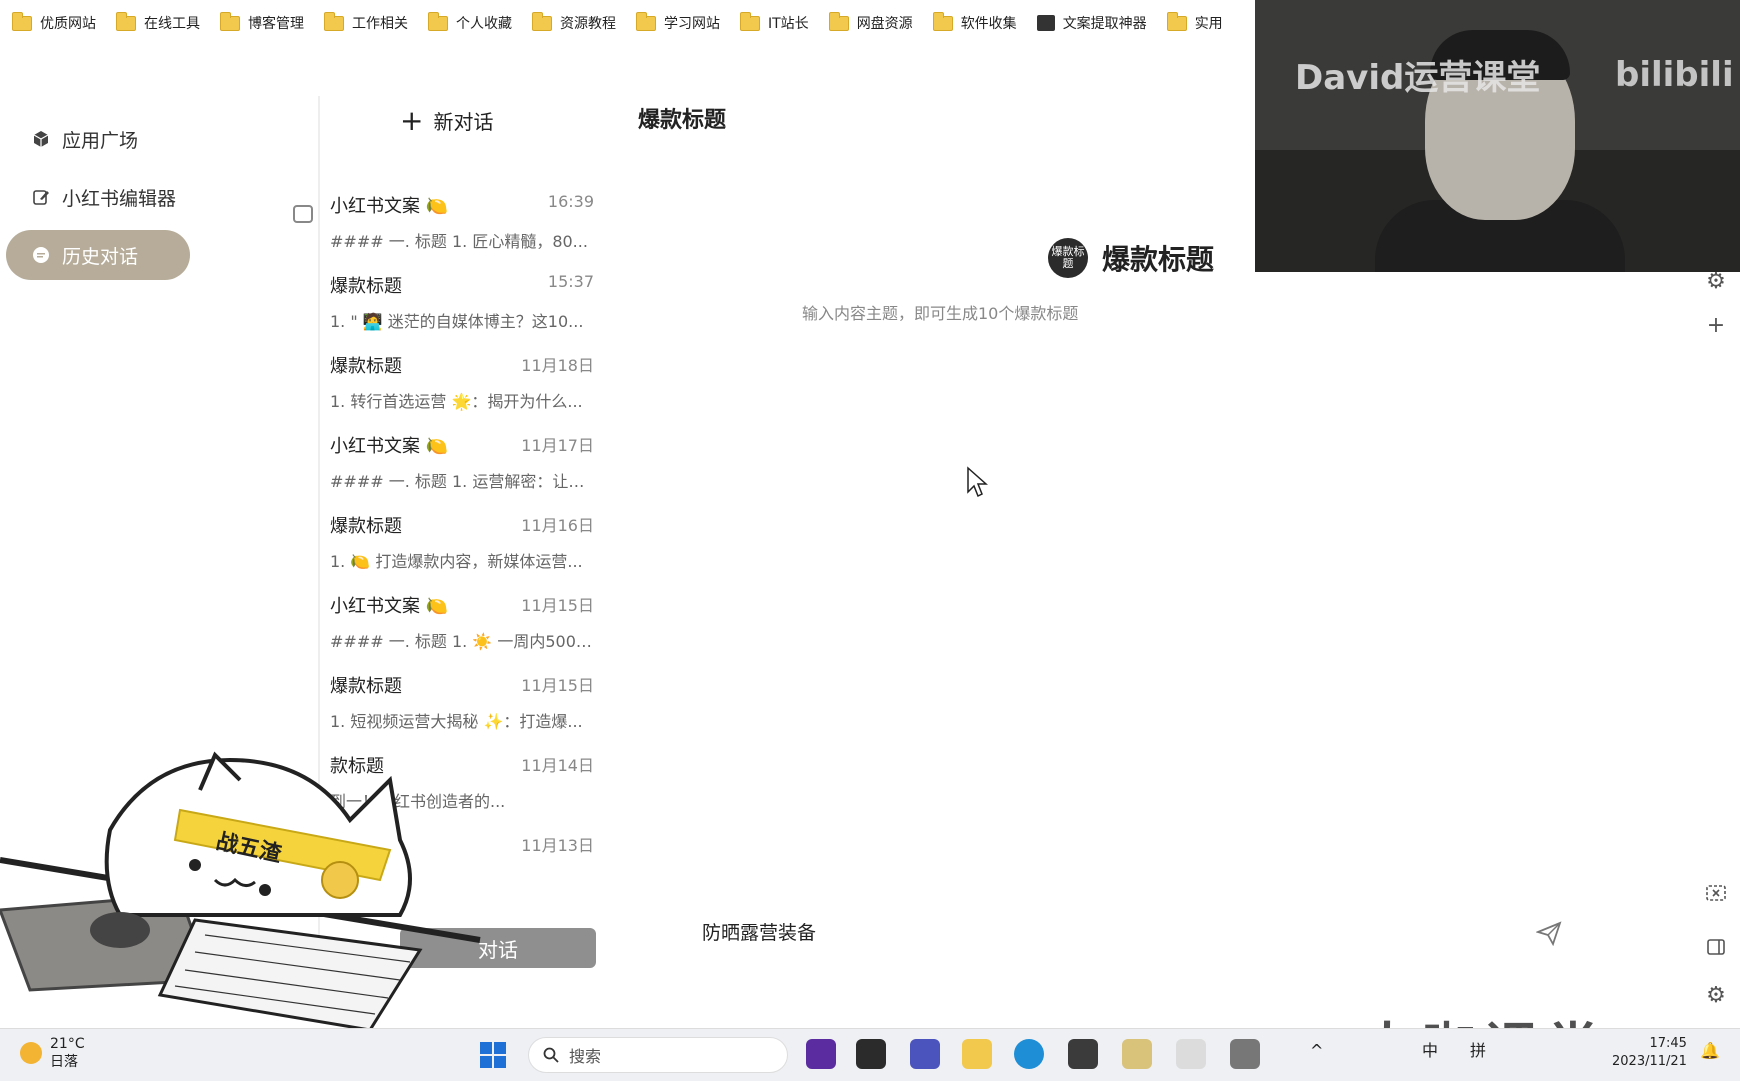  I want to click on notification-bell-icon: 🔔, so click(1710, 1050).